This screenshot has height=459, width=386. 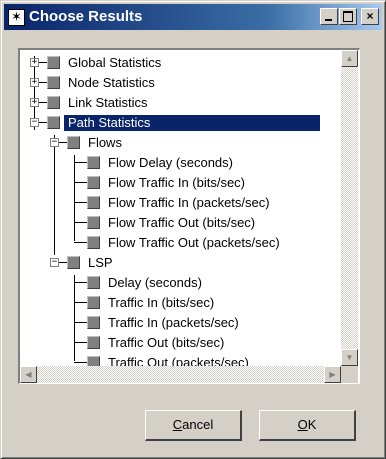 What do you see at coordinates (170, 83) in the screenshot?
I see `tree-item-node-statistics: + Node Statistics` at bounding box center [170, 83].